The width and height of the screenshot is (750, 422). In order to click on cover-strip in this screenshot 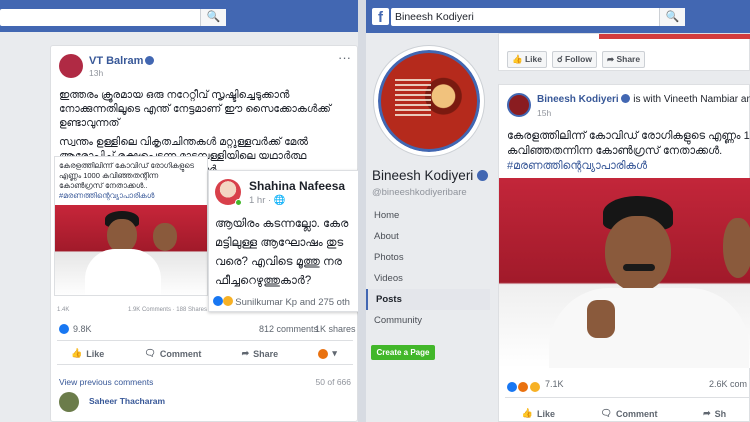, I will do `click(674, 36)`.